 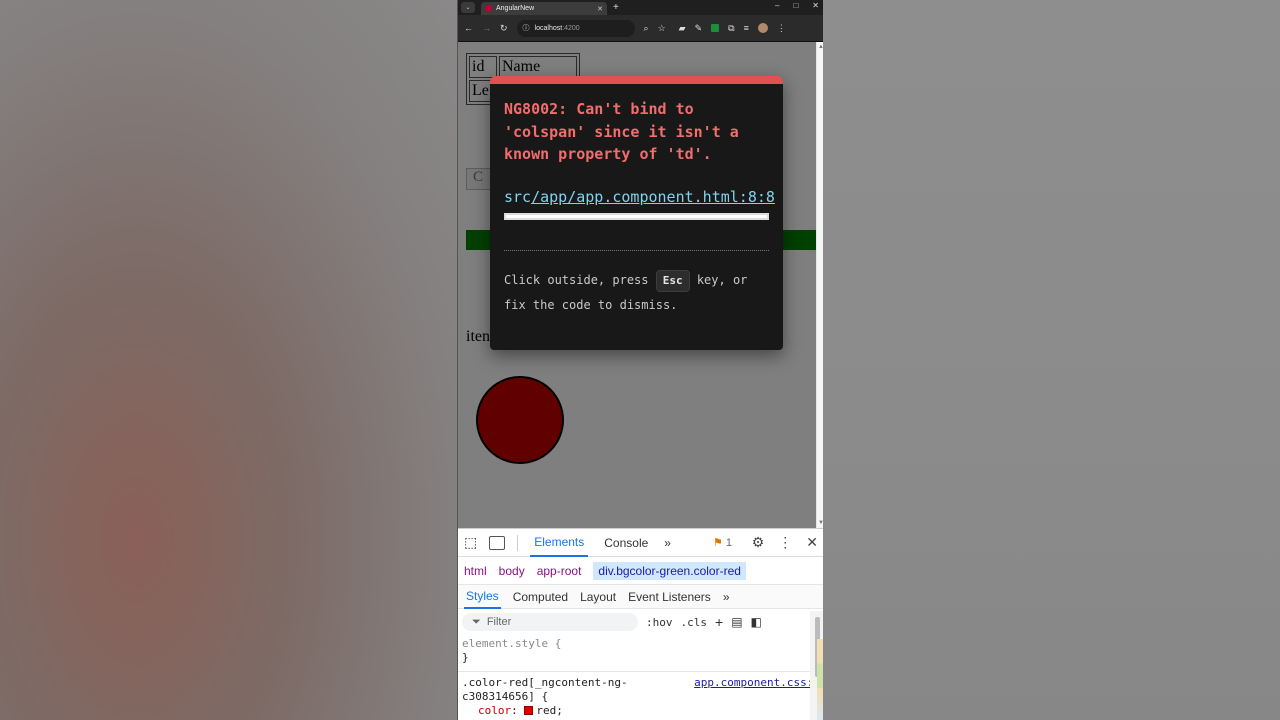 What do you see at coordinates (781, 28) in the screenshot?
I see `menu-kebab-icon: ⋮` at bounding box center [781, 28].